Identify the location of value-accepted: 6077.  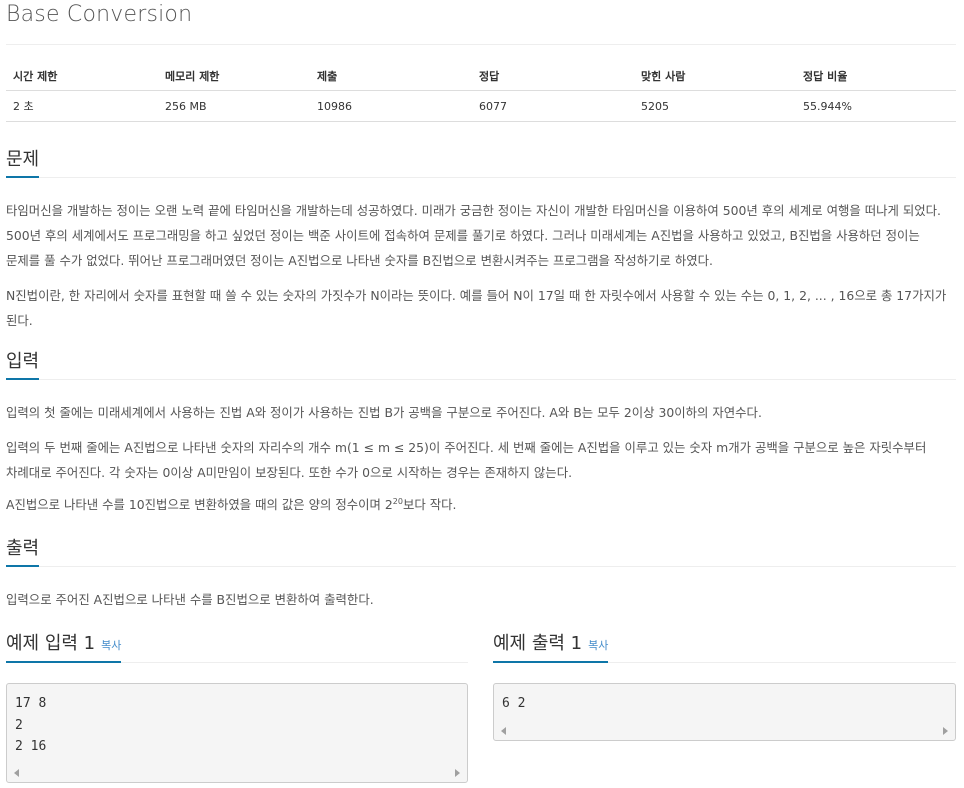
(553, 106).